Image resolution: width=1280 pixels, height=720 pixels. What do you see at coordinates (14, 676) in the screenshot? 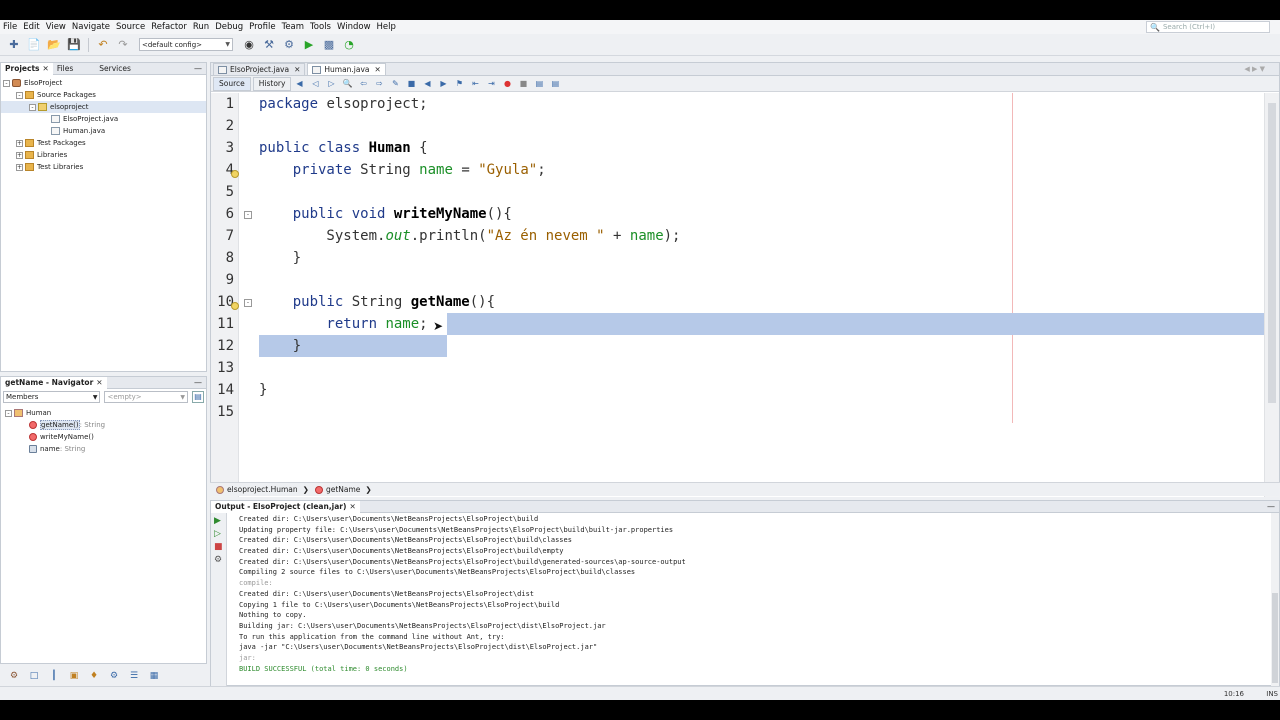
I see `palette-icon: ⚙` at bounding box center [14, 676].